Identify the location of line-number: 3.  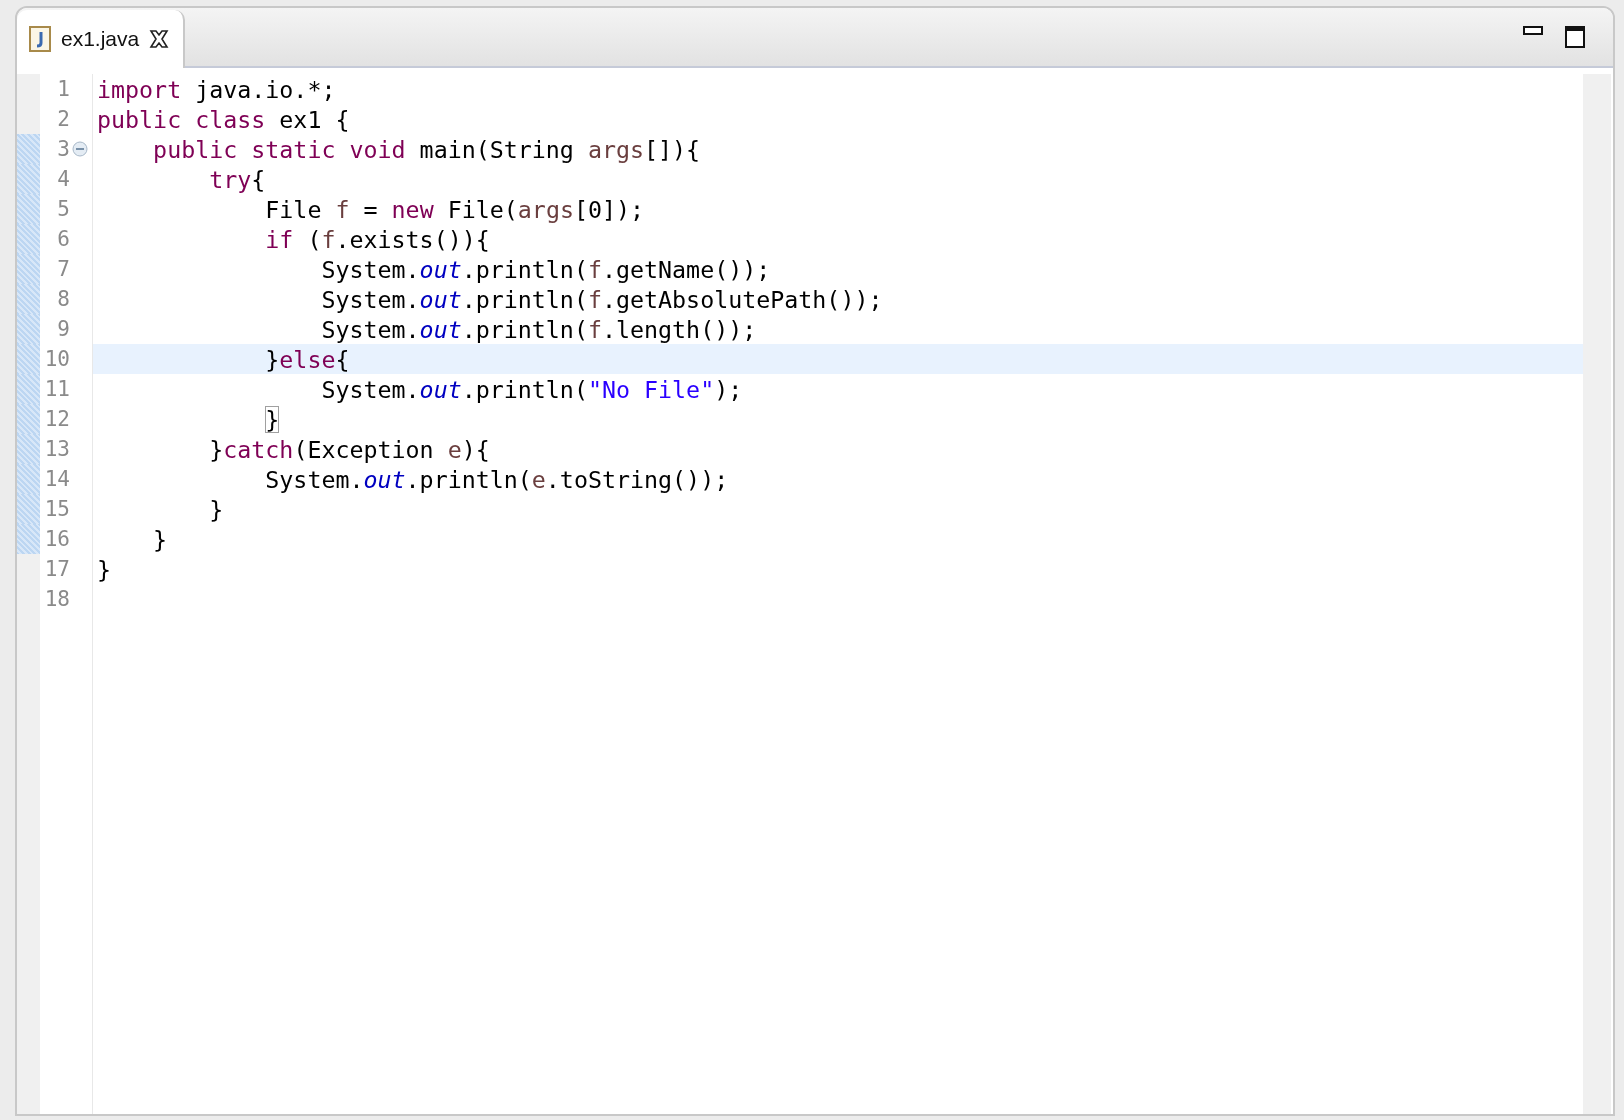
(63, 149).